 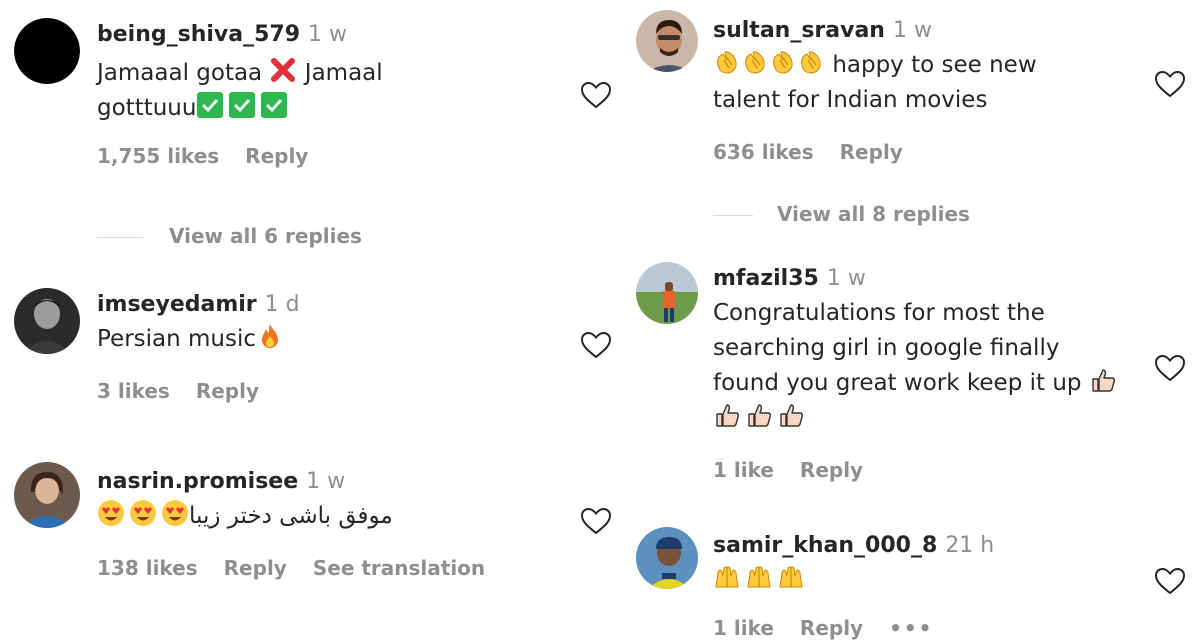 I want to click on cross-mark-icon, so click(x=283, y=70).